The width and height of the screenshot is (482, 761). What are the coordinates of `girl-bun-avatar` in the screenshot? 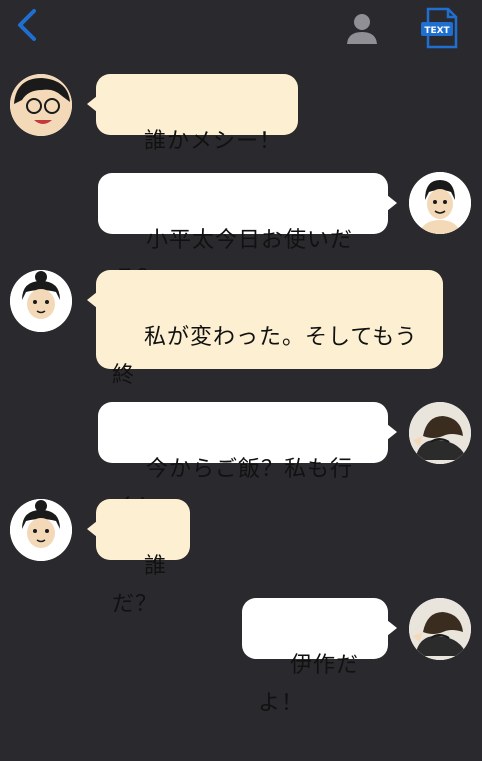 It's located at (41, 301).